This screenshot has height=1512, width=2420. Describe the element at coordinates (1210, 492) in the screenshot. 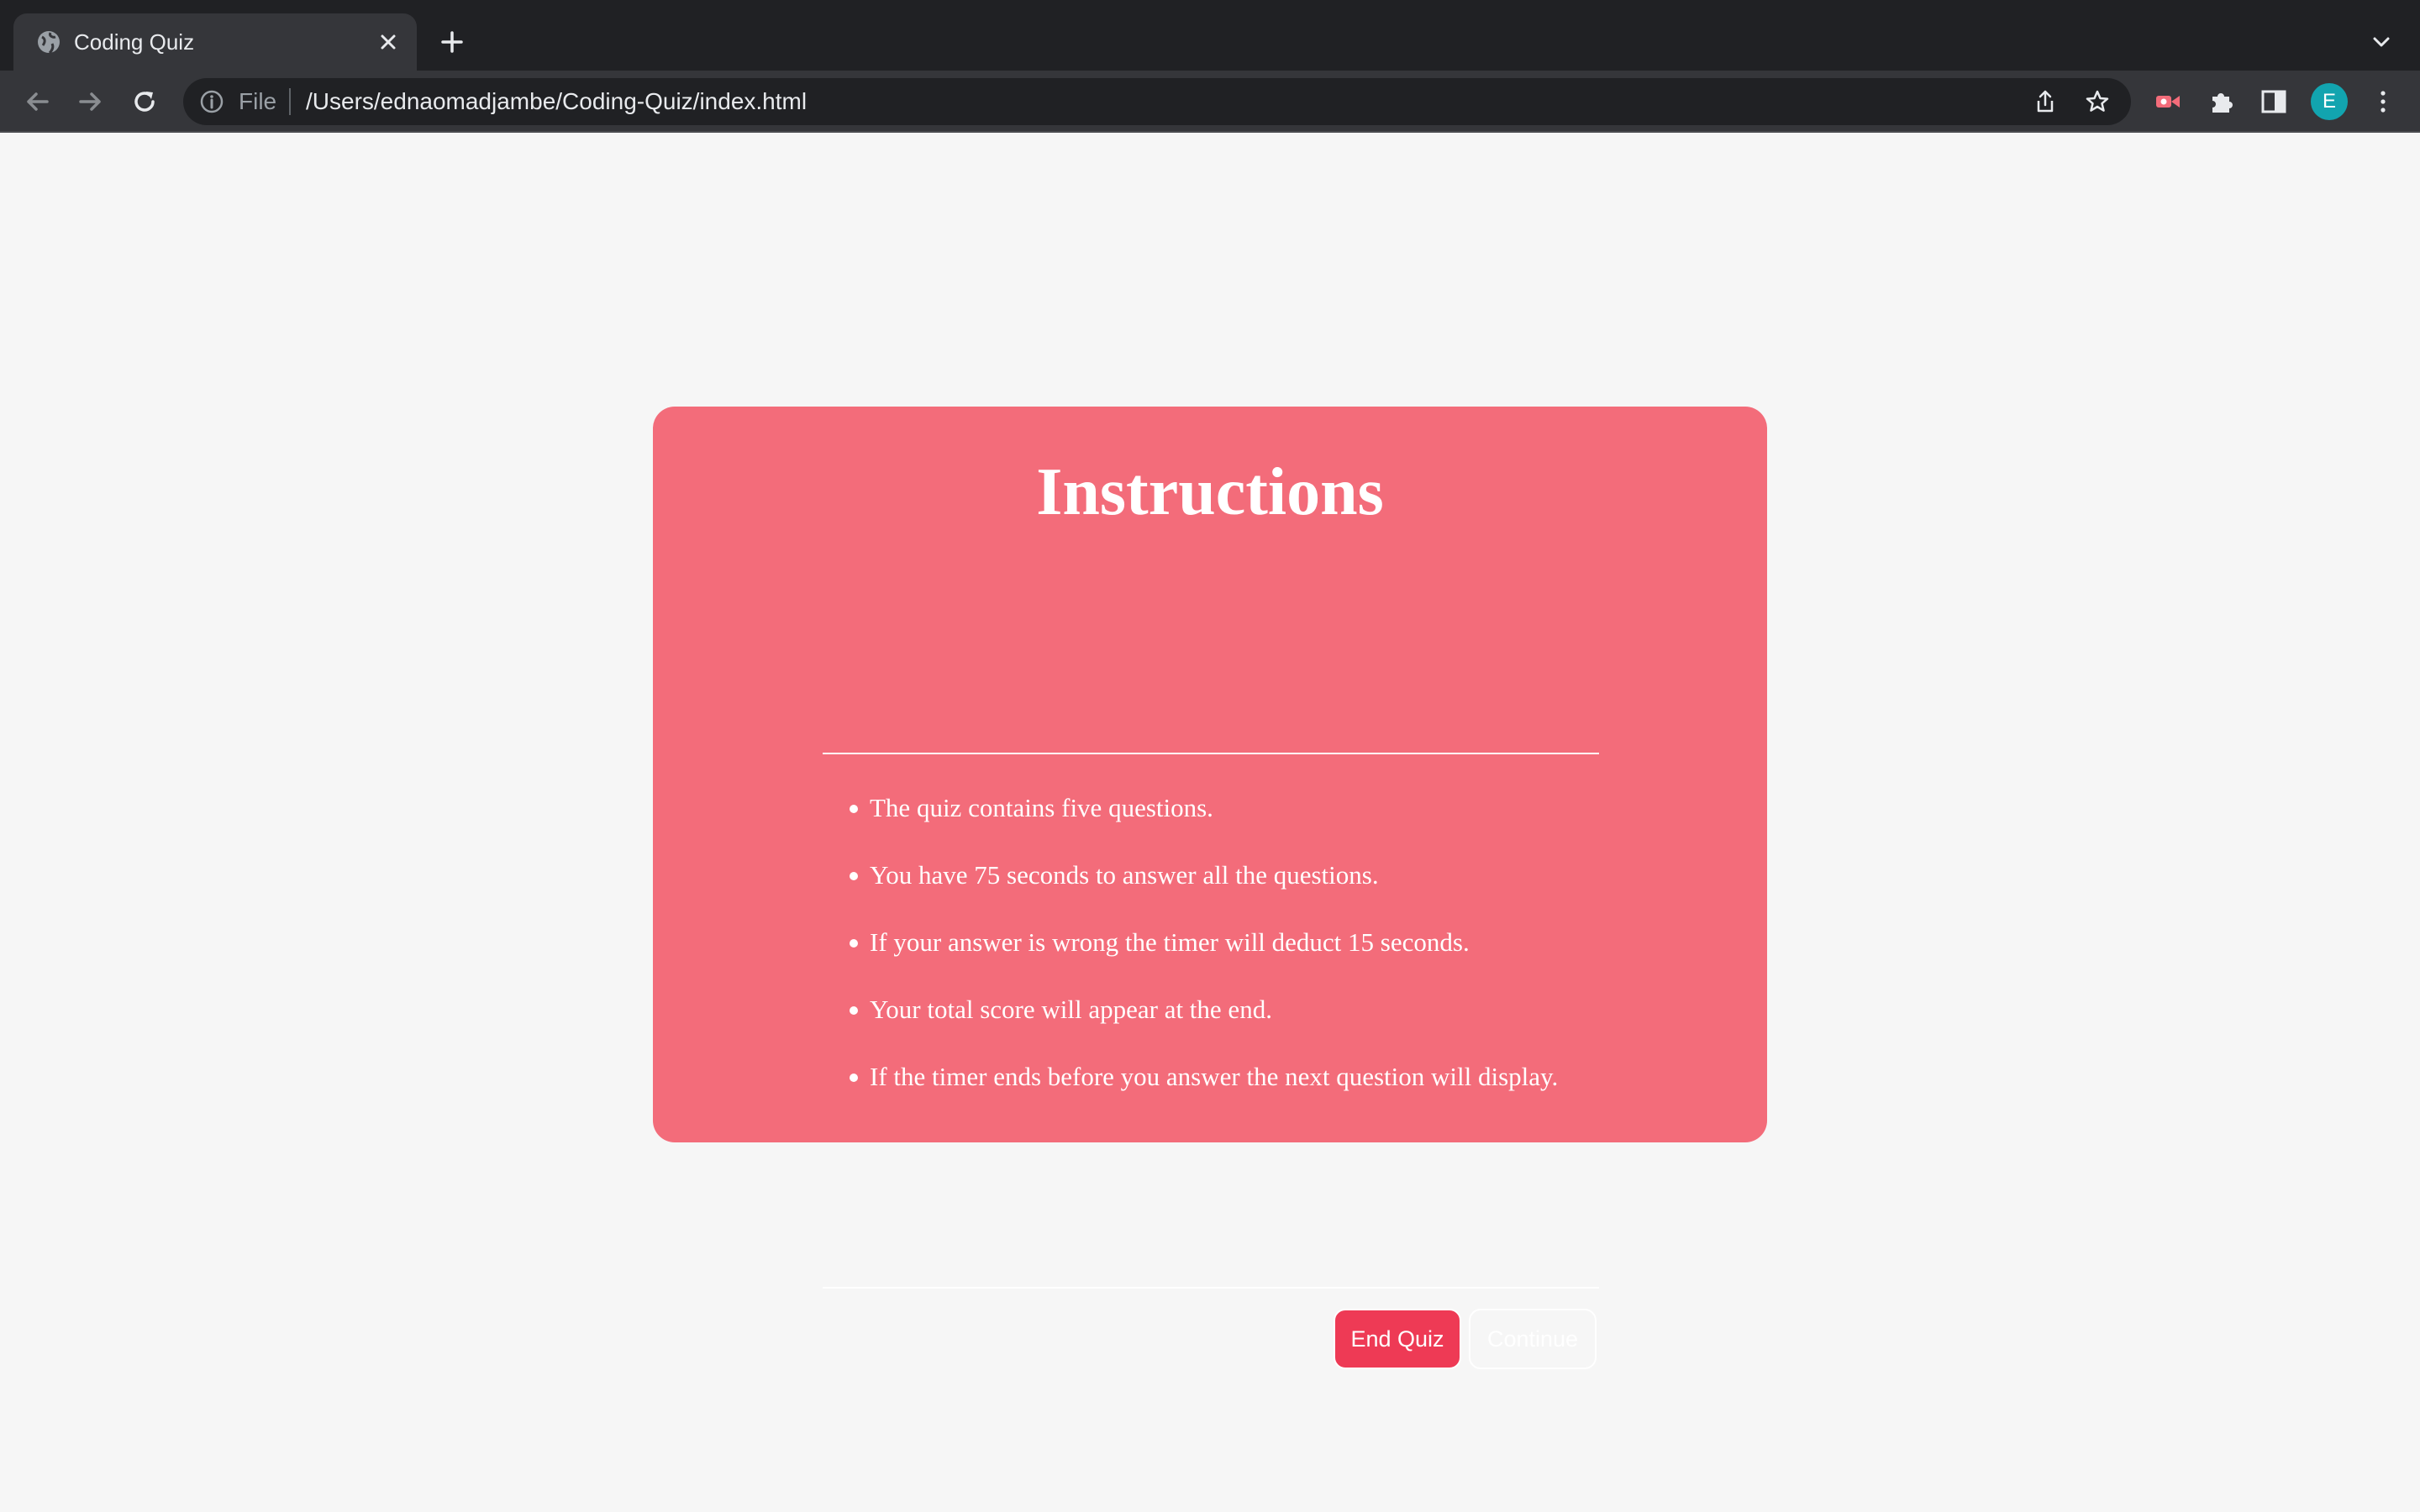

I see `instructions-title: Instructions` at that location.